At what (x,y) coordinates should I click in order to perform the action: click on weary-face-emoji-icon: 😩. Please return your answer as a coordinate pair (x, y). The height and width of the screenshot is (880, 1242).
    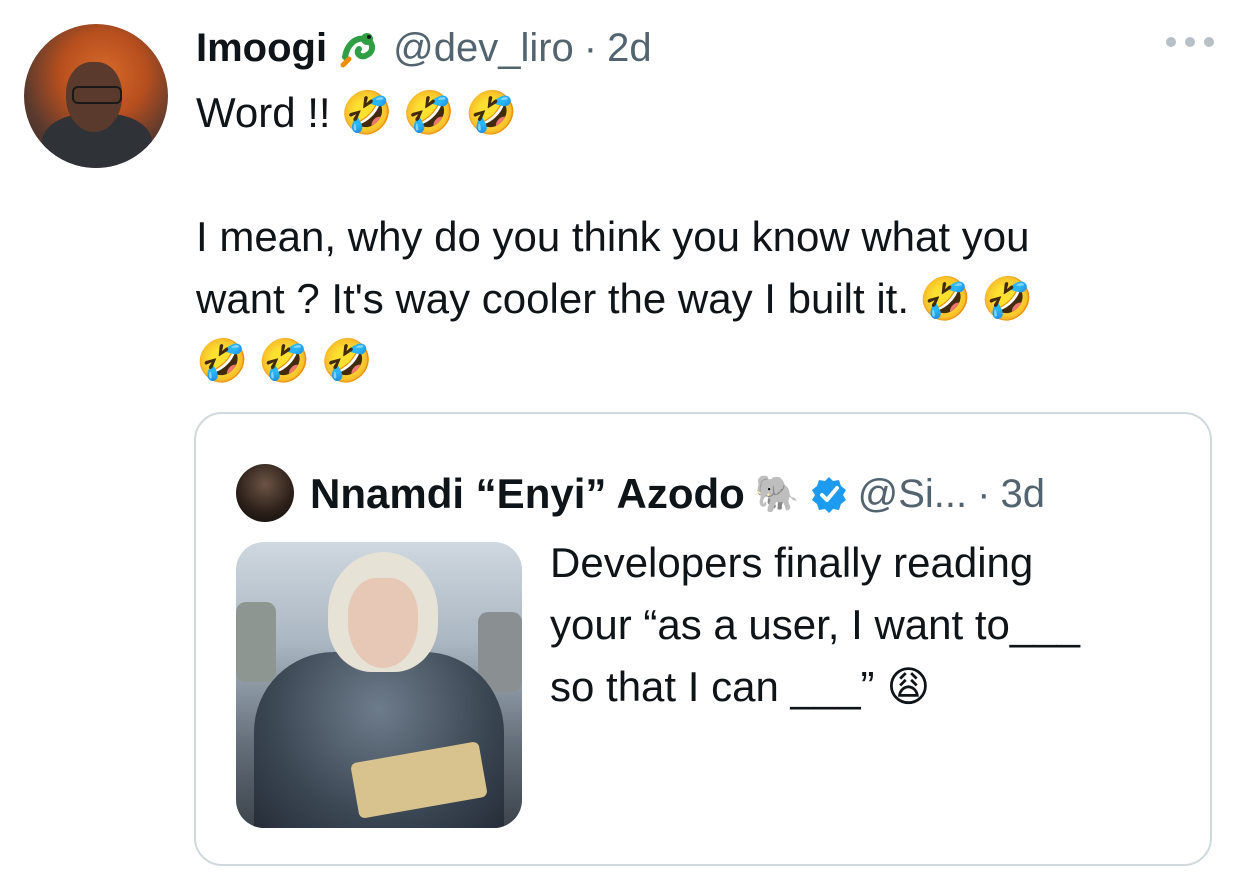
    Looking at the image, I should click on (908, 686).